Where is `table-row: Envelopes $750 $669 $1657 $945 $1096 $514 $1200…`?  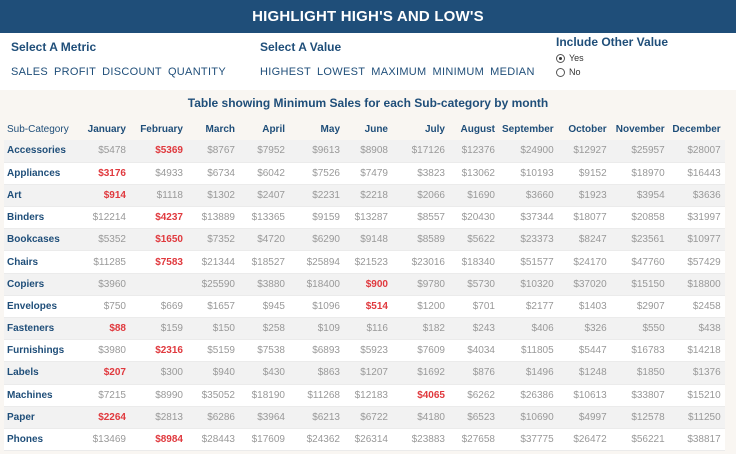 table-row: Envelopes $750 $669 $1657 $945 $1096 $514 $1200… is located at coordinates (364, 307).